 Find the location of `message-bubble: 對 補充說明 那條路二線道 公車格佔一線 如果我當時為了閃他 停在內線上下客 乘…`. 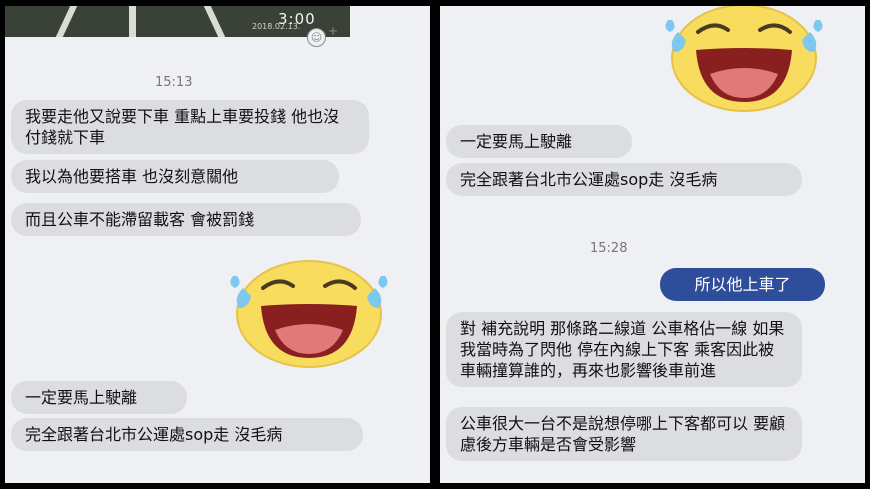

message-bubble: 對 補充說明 那條路二線道 公車格佔一線 如果我當時為了閃他 停在內線上下客 乘… is located at coordinates (624, 349).